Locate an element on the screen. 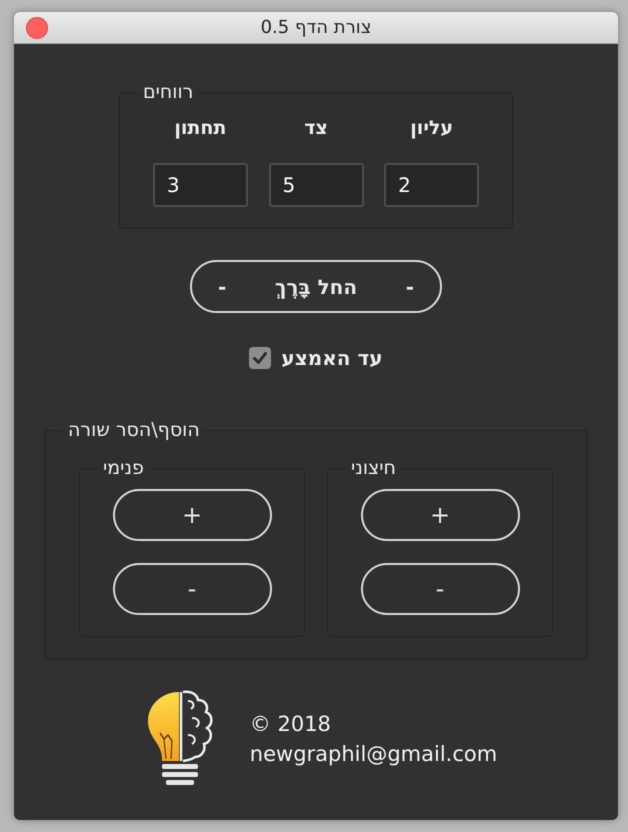 The height and width of the screenshot is (832, 628). group-title: רווחים is located at coordinates (168, 92).